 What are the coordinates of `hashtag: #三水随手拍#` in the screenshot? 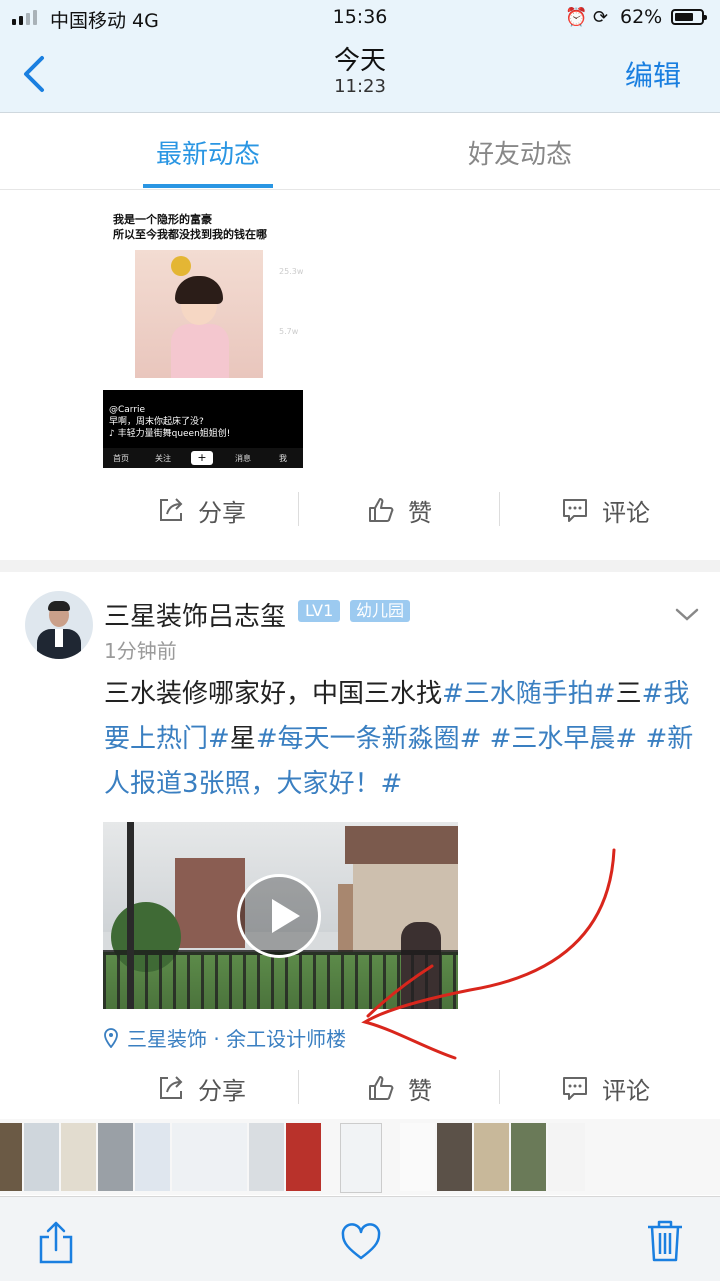 It's located at (529, 694).